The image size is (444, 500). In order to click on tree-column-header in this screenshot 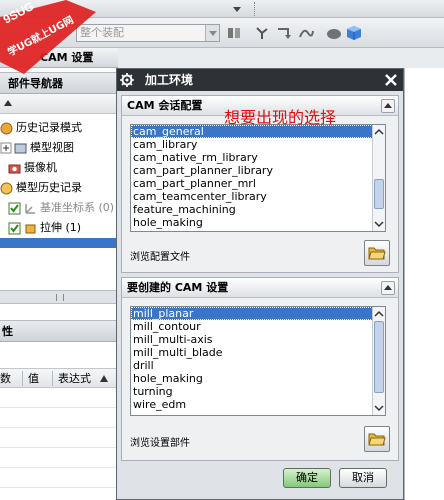, I will do `click(59, 104)`.